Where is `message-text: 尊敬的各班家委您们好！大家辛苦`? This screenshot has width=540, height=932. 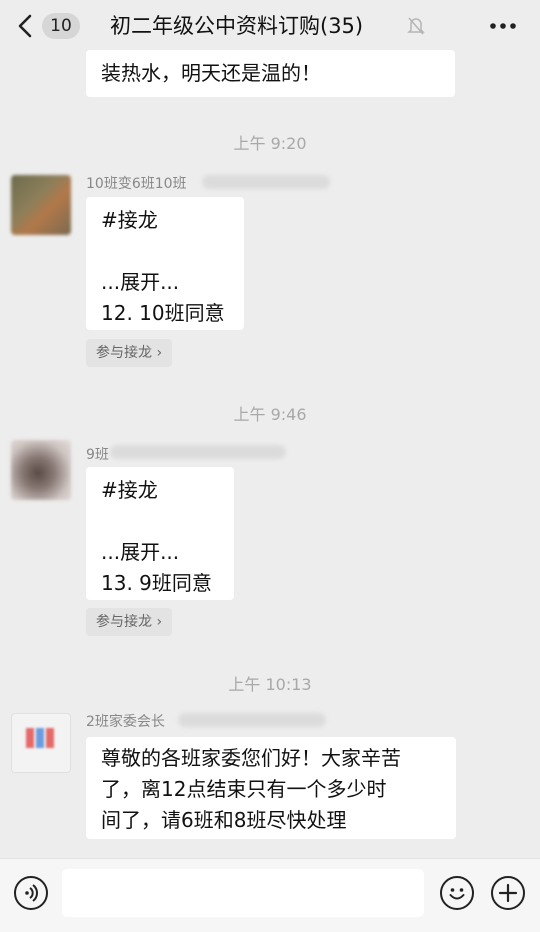 message-text: 尊敬的各班家委您们好！大家辛苦 is located at coordinates (251, 758).